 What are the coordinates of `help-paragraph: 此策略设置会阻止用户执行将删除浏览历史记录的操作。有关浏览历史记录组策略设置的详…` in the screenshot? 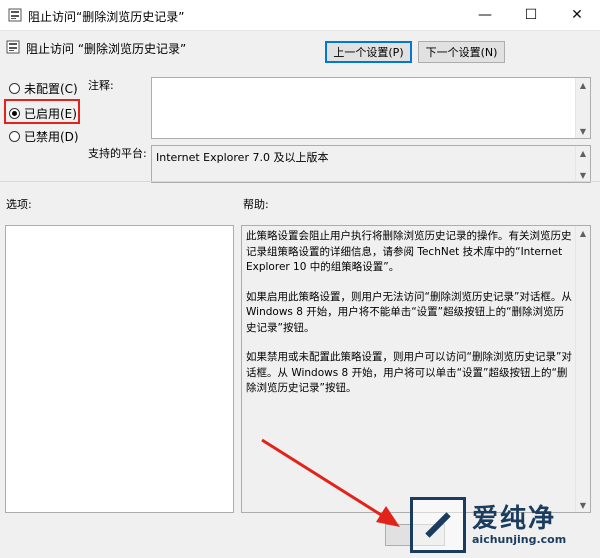 It's located at (409, 251).